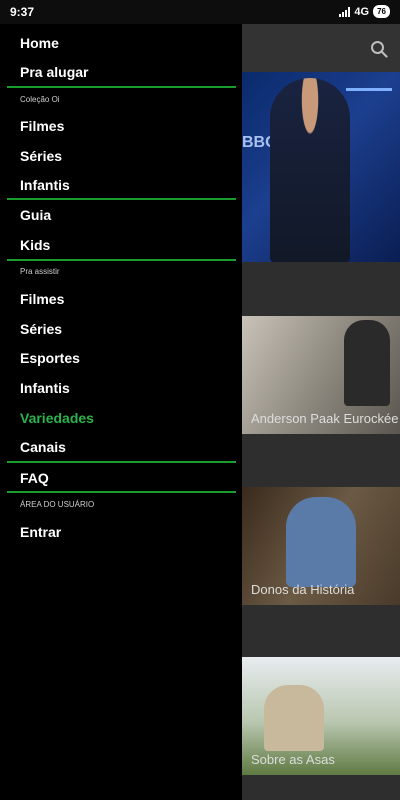  I want to click on section-label-colecao: Coleção Oi, so click(40, 99).